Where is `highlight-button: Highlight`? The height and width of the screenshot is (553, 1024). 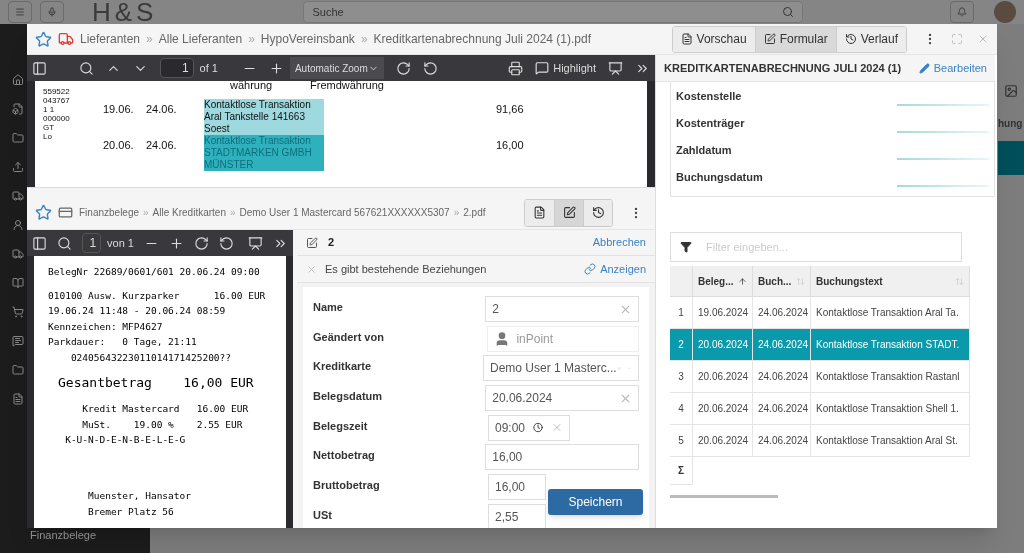 highlight-button: Highlight is located at coordinates (565, 68).